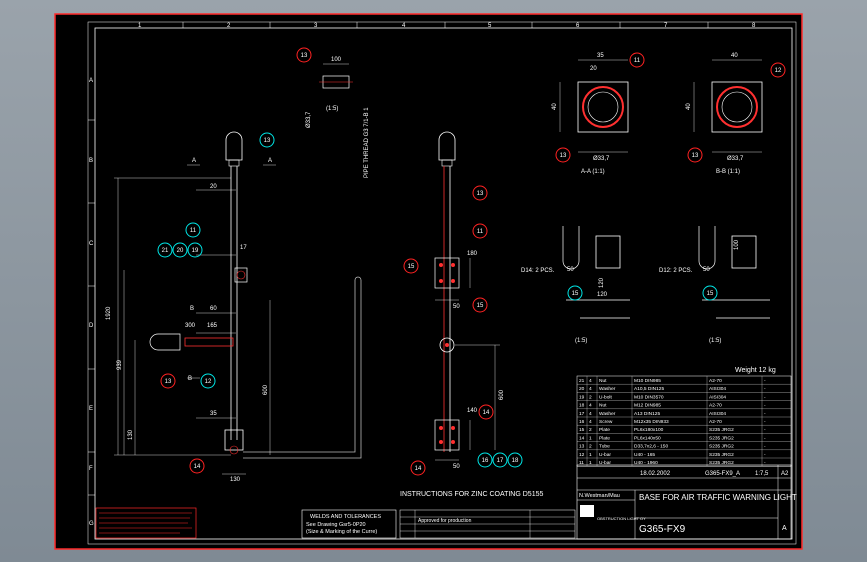  I want to click on section-bb-label: B-B (1:1), so click(728, 172).